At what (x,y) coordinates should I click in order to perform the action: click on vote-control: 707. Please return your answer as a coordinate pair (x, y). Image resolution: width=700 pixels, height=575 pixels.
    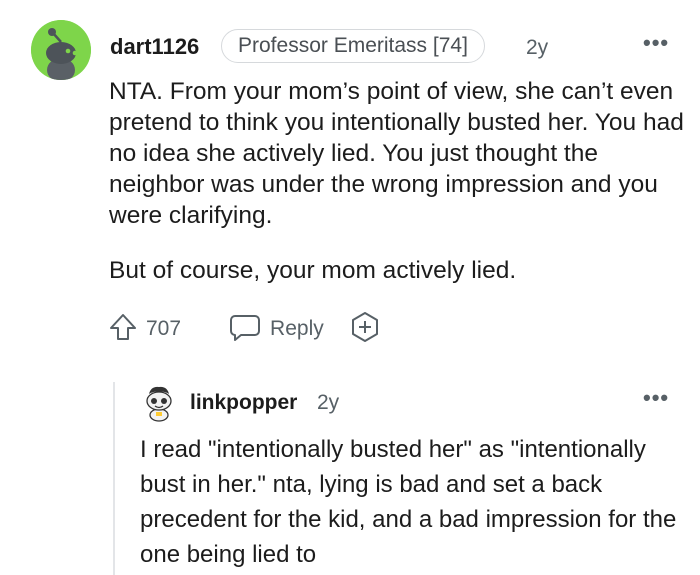
    Looking at the image, I should click on (144, 329).